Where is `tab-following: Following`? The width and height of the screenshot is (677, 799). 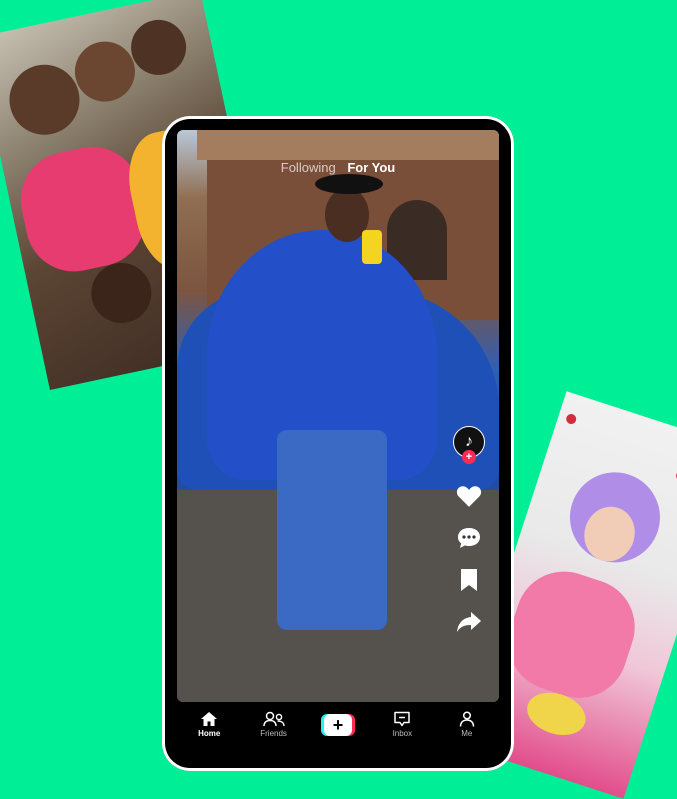
tab-following: Following is located at coordinates (308, 167).